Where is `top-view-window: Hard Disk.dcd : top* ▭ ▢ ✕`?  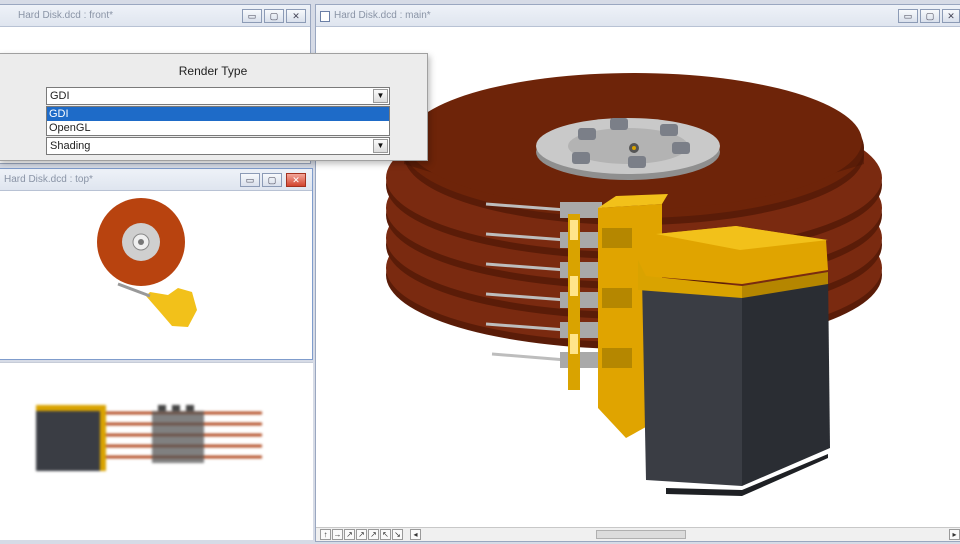 top-view-window: Hard Disk.dcd : top* ▭ ▢ ✕ is located at coordinates (156, 264).